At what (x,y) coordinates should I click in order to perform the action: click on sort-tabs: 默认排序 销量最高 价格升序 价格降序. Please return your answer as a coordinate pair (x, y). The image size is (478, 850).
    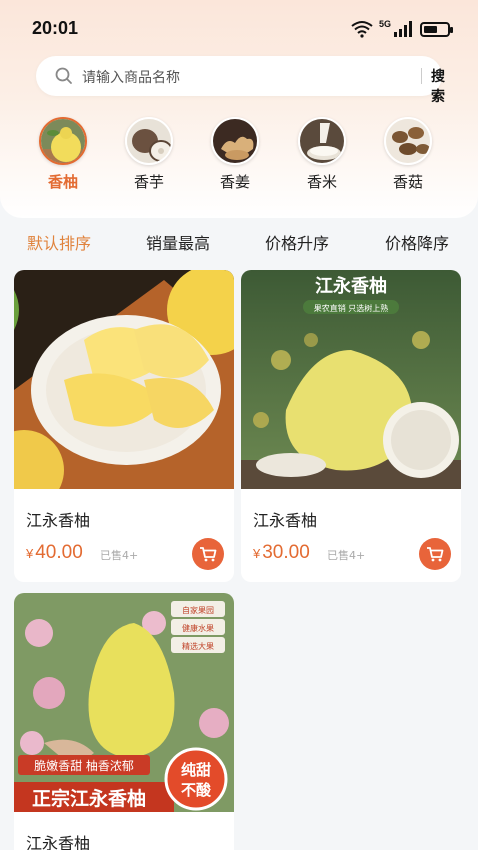
    Looking at the image, I should click on (239, 244).